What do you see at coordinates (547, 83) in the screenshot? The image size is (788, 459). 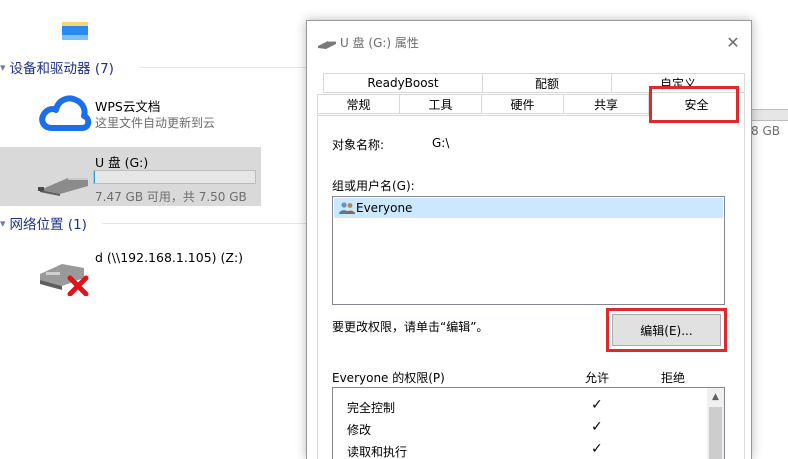 I see `tab-quota: 配额` at bounding box center [547, 83].